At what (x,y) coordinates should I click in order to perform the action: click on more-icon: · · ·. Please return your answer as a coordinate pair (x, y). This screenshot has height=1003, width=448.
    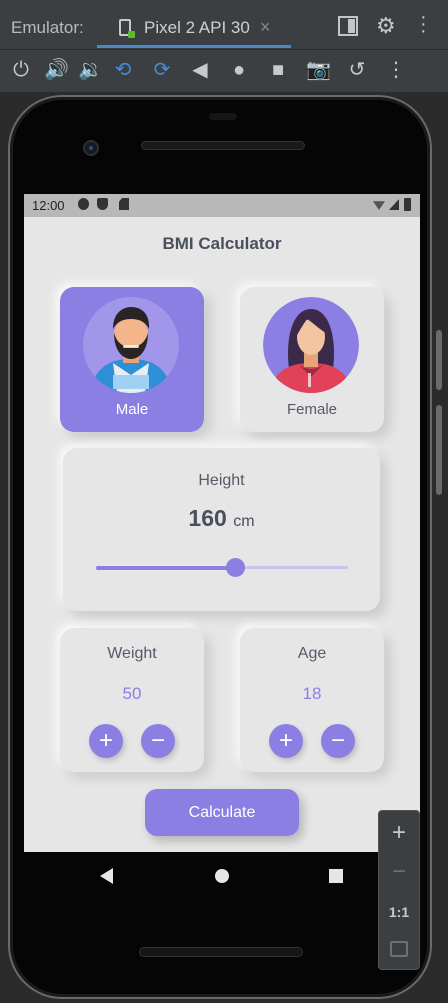
    Looking at the image, I should click on (430, 24).